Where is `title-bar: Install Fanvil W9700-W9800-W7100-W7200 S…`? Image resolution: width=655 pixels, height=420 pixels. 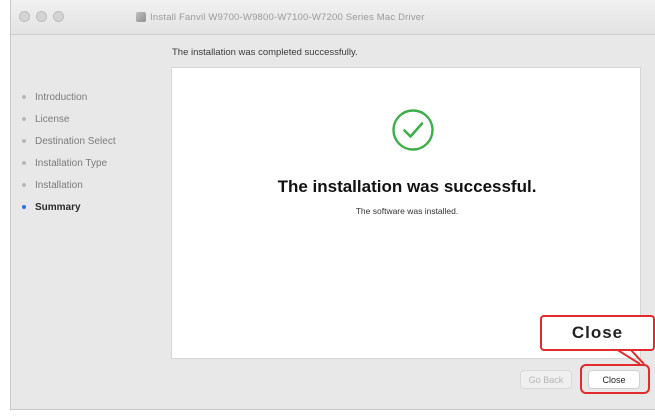
title-bar: Install Fanvil W9700-W9800-W7100-W7200 S… is located at coordinates (333, 17).